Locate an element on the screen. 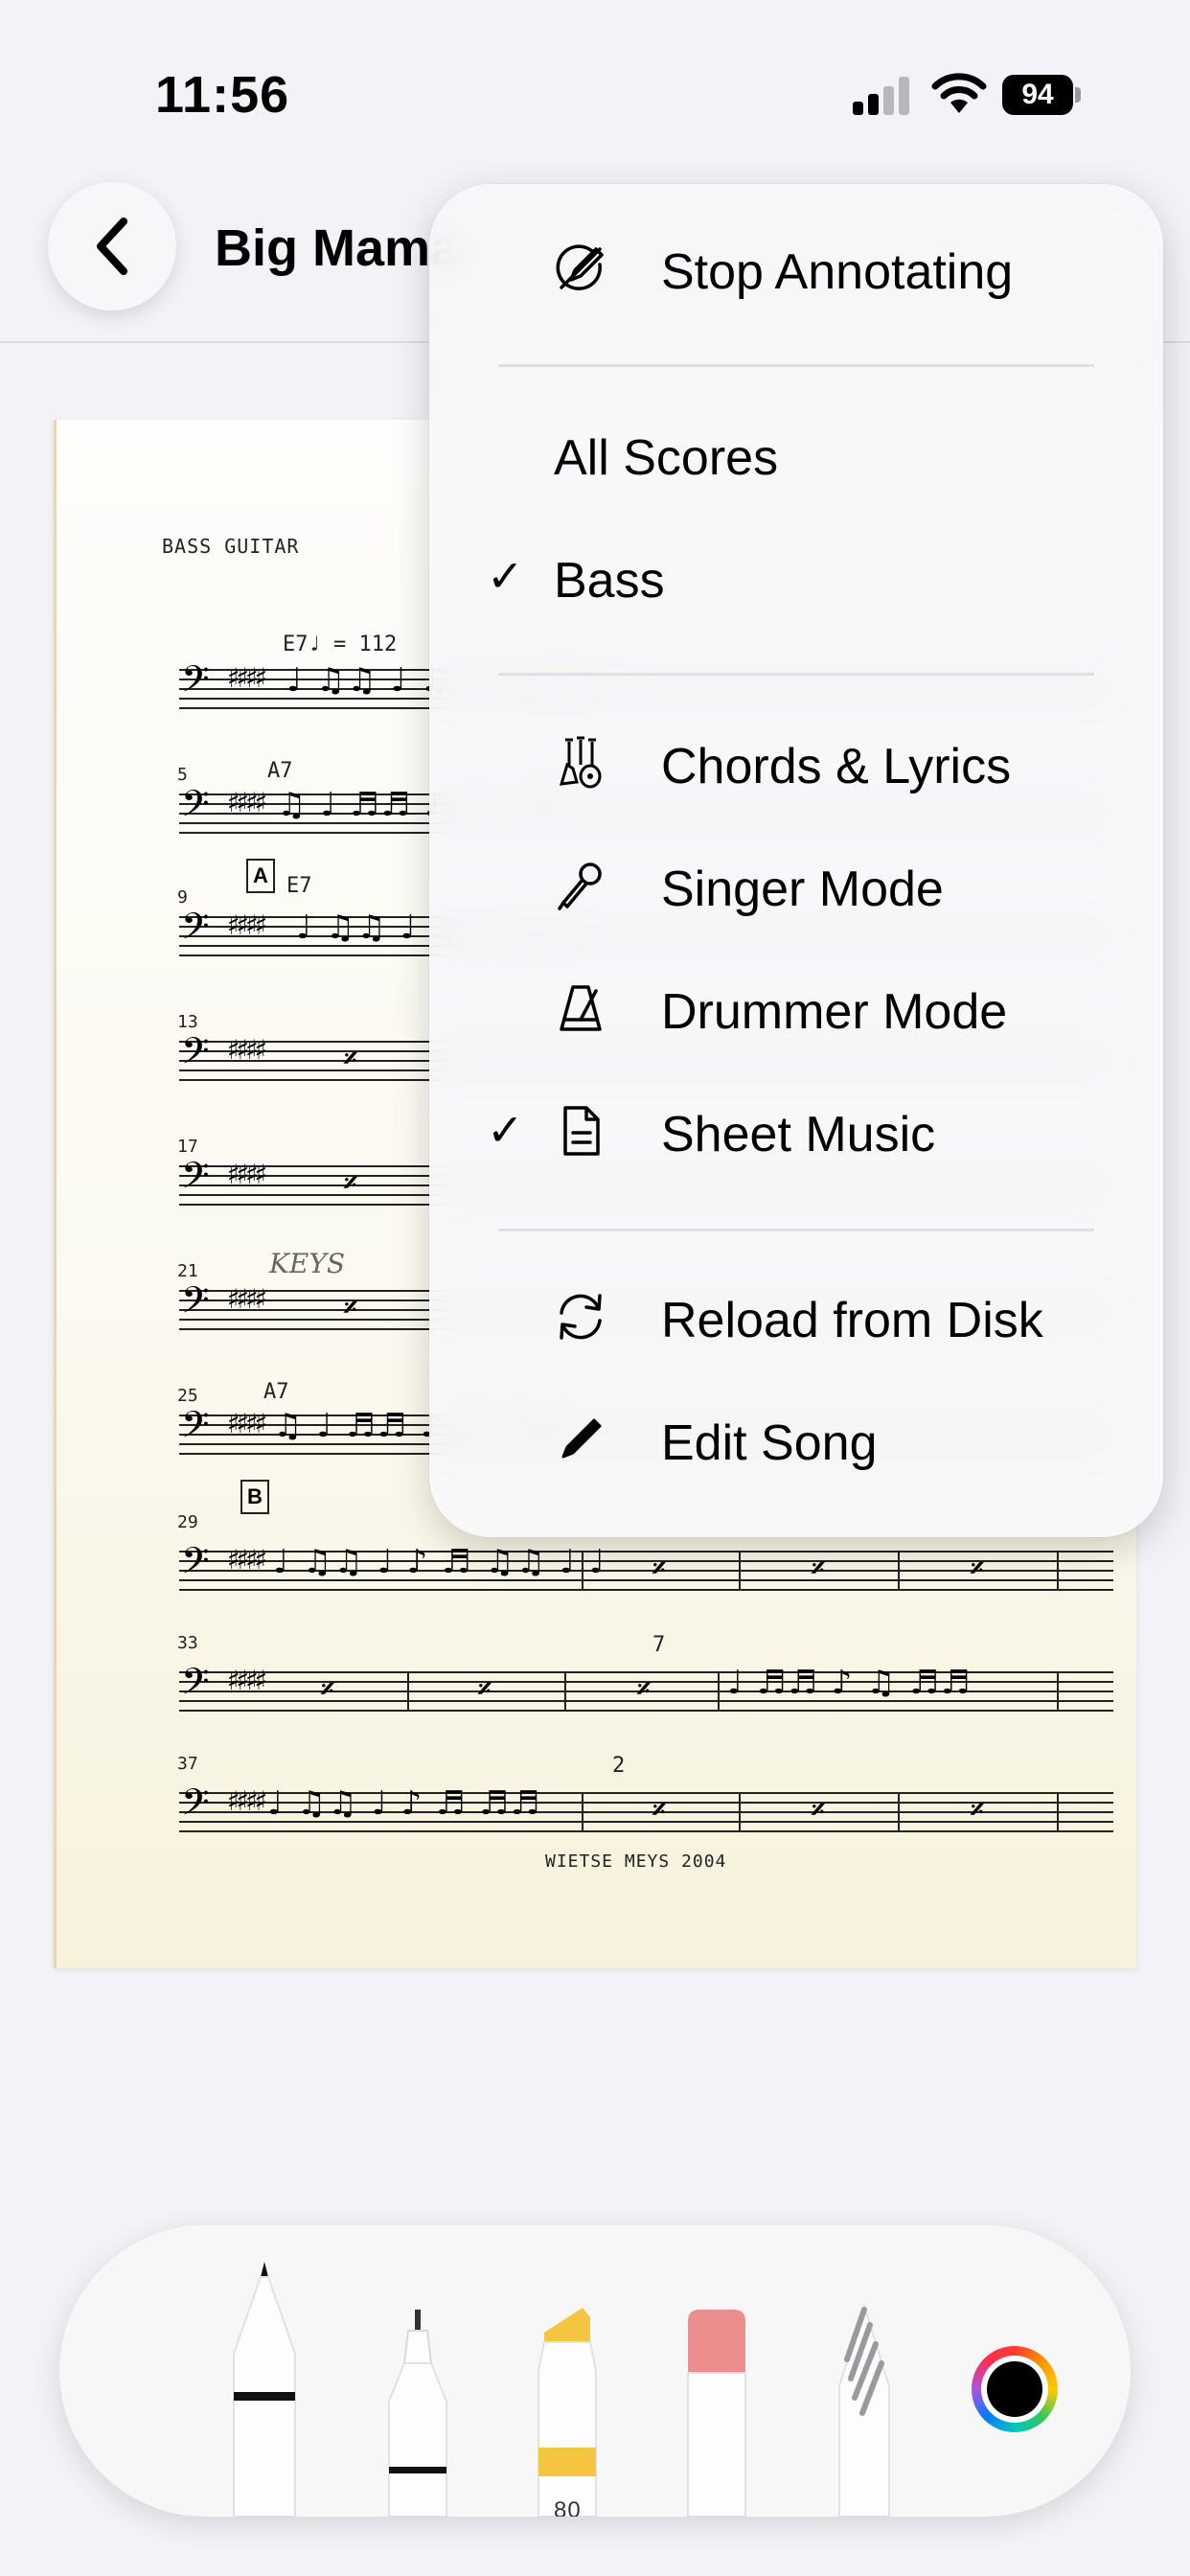 The image size is (1190, 2576). battery-level: 94 is located at coordinates (1038, 95).